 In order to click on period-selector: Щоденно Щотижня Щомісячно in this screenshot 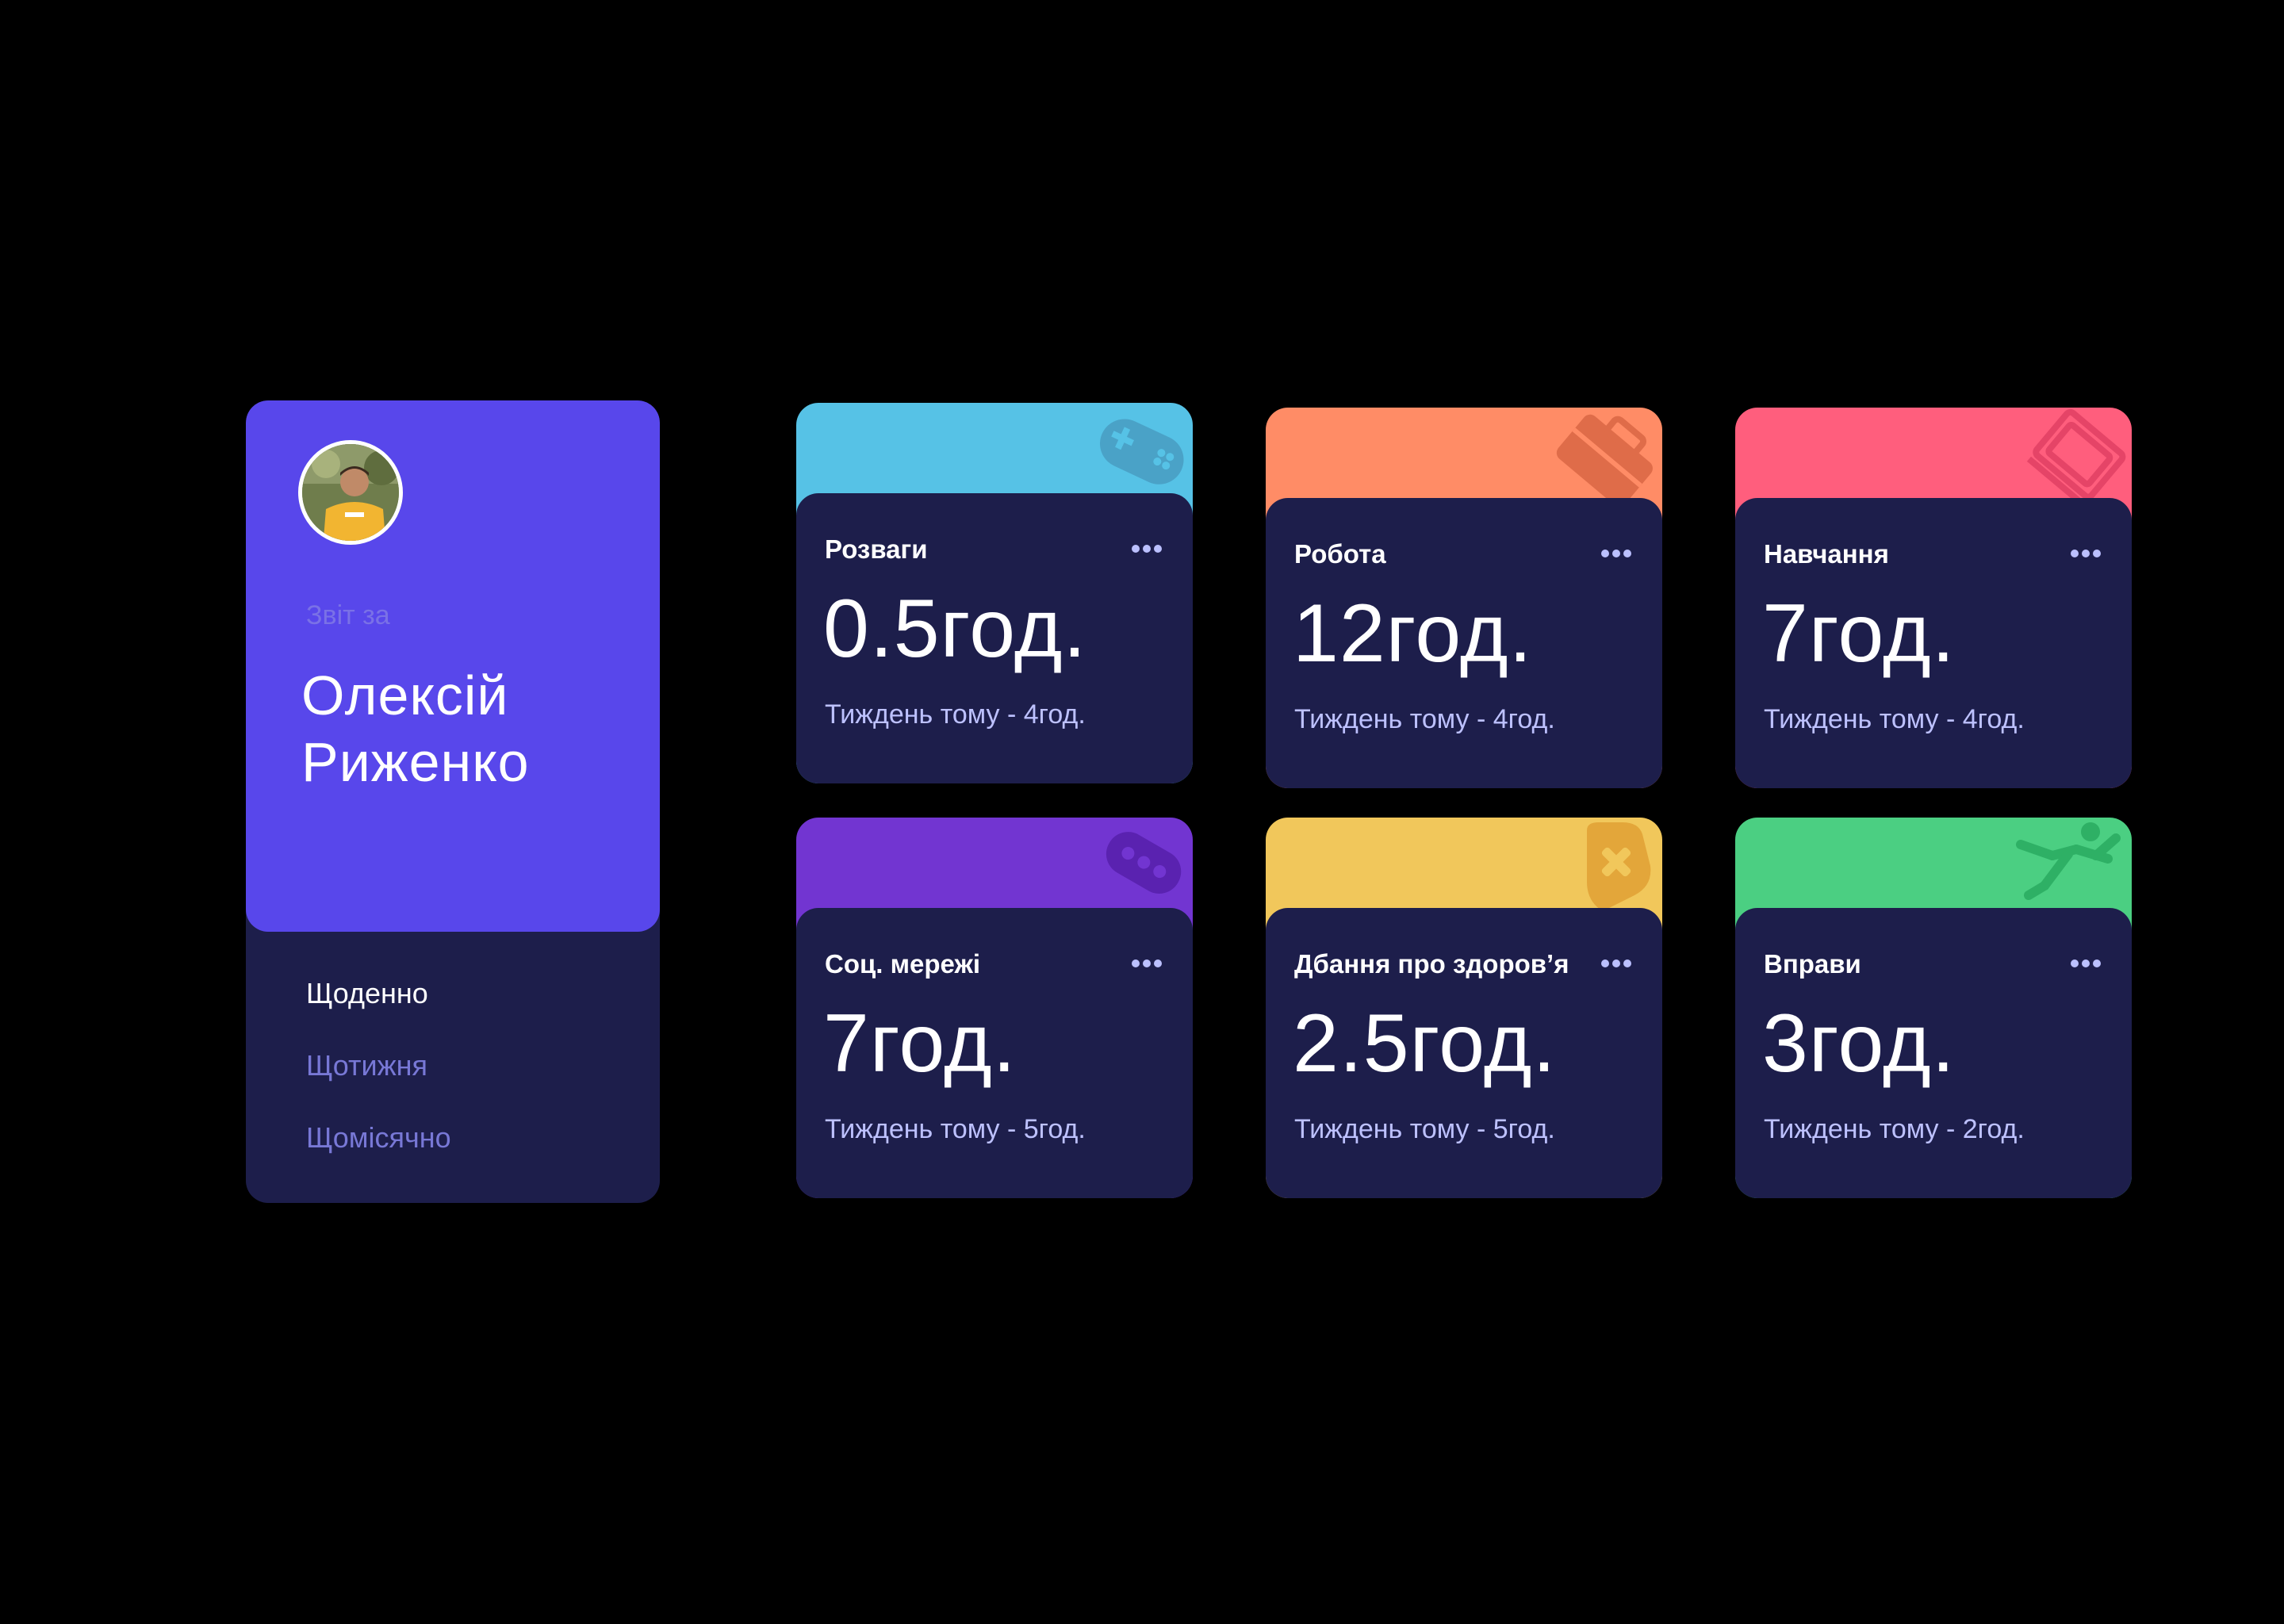, I will do `click(378, 1079)`.